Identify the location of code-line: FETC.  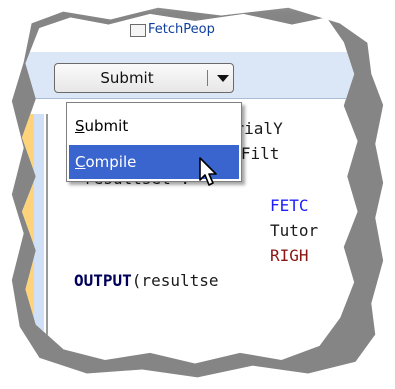
(289, 205).